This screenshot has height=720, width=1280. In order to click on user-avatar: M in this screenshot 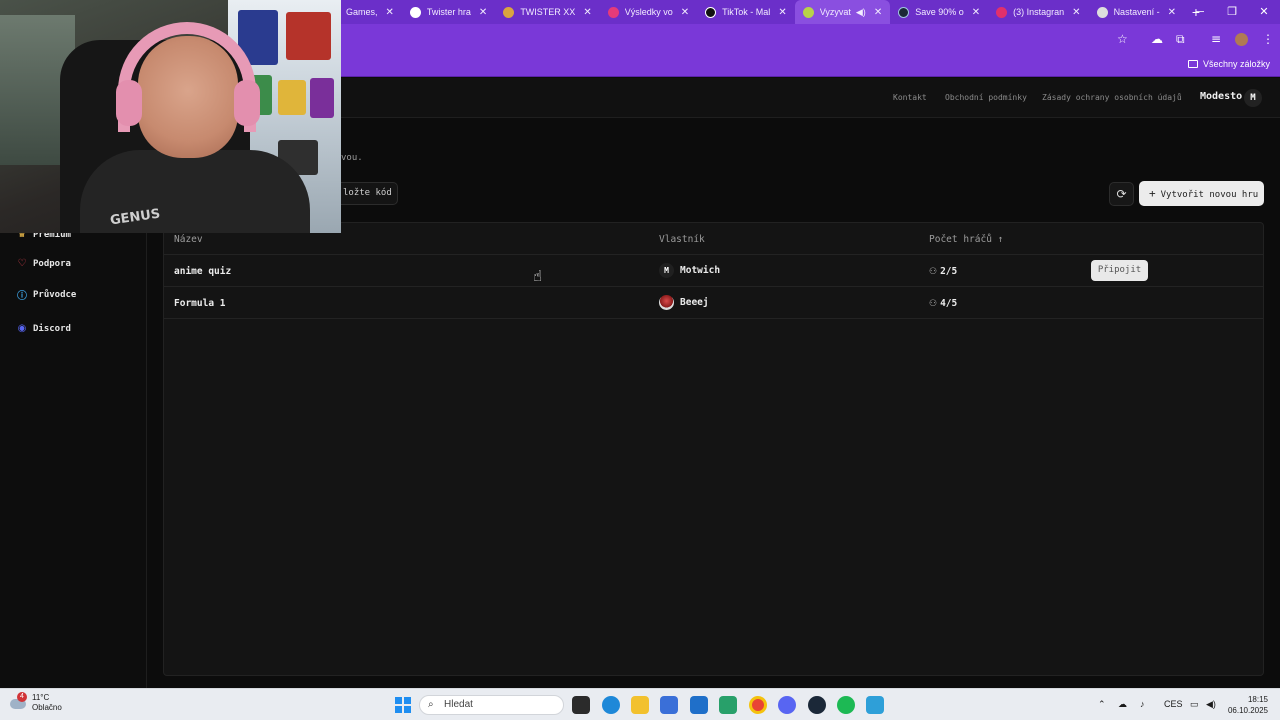, I will do `click(1253, 98)`.